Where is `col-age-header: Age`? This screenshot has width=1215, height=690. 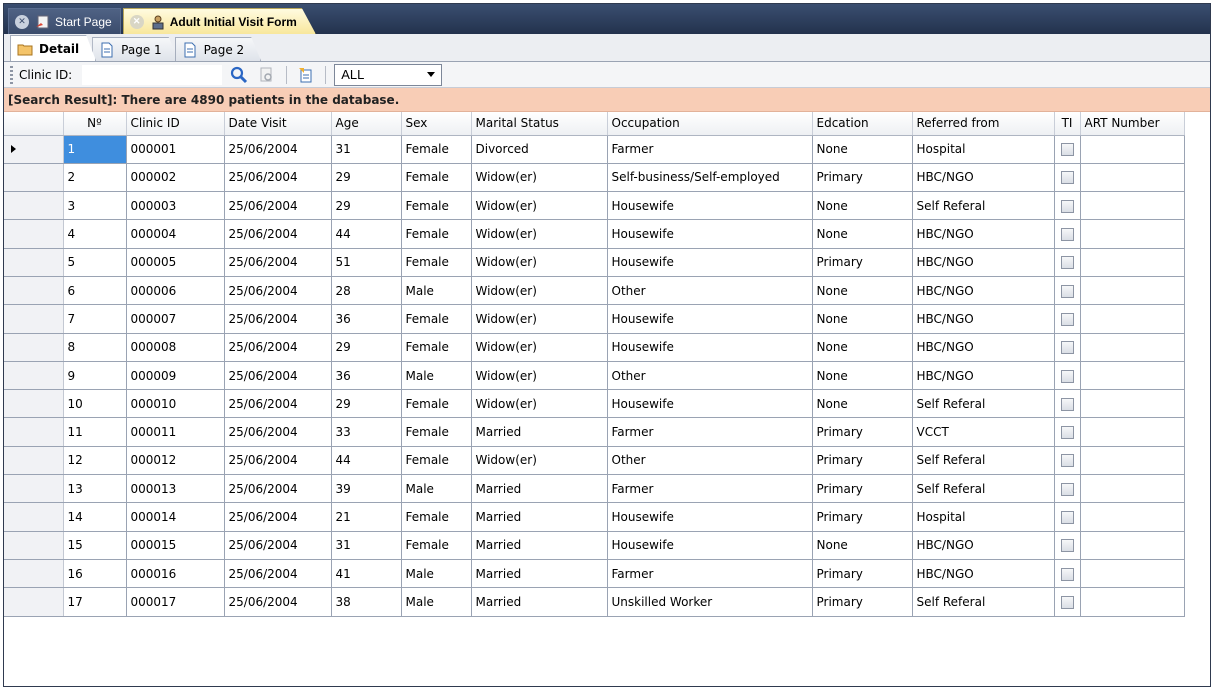 col-age-header: Age is located at coordinates (366, 124).